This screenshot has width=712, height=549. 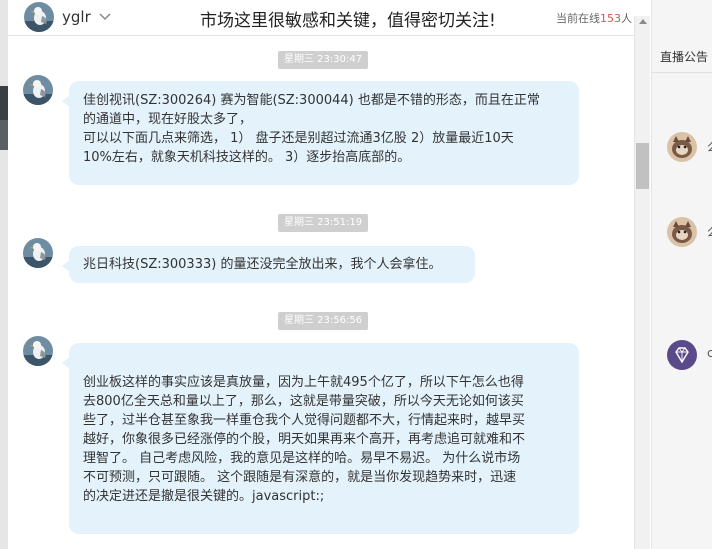 What do you see at coordinates (304, 420) in the screenshot?
I see `message-line: 些了，过半仓甚至象我一样重仓我个人觉得问题都不大，行情起来时，越早买` at bounding box center [304, 420].